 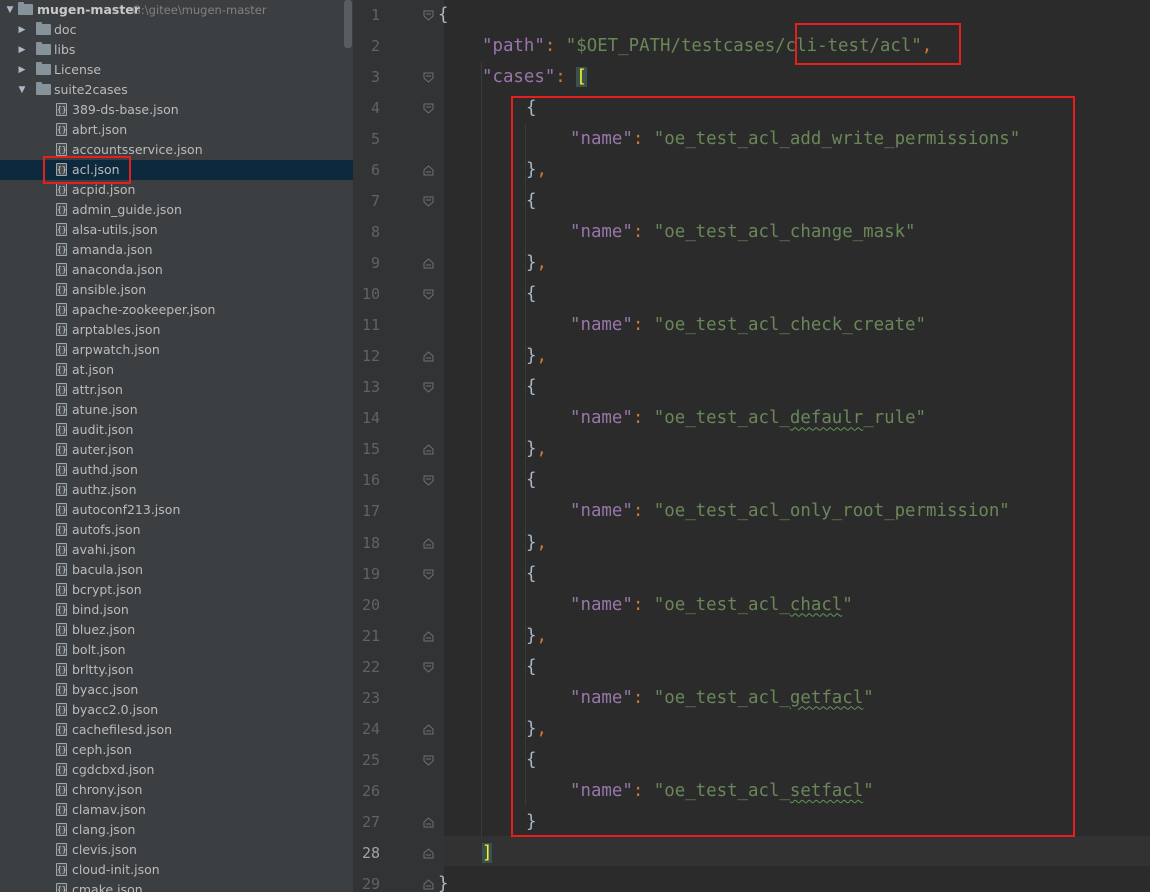 I want to click on tree-file-row: atune.json, so click(x=176, y=410).